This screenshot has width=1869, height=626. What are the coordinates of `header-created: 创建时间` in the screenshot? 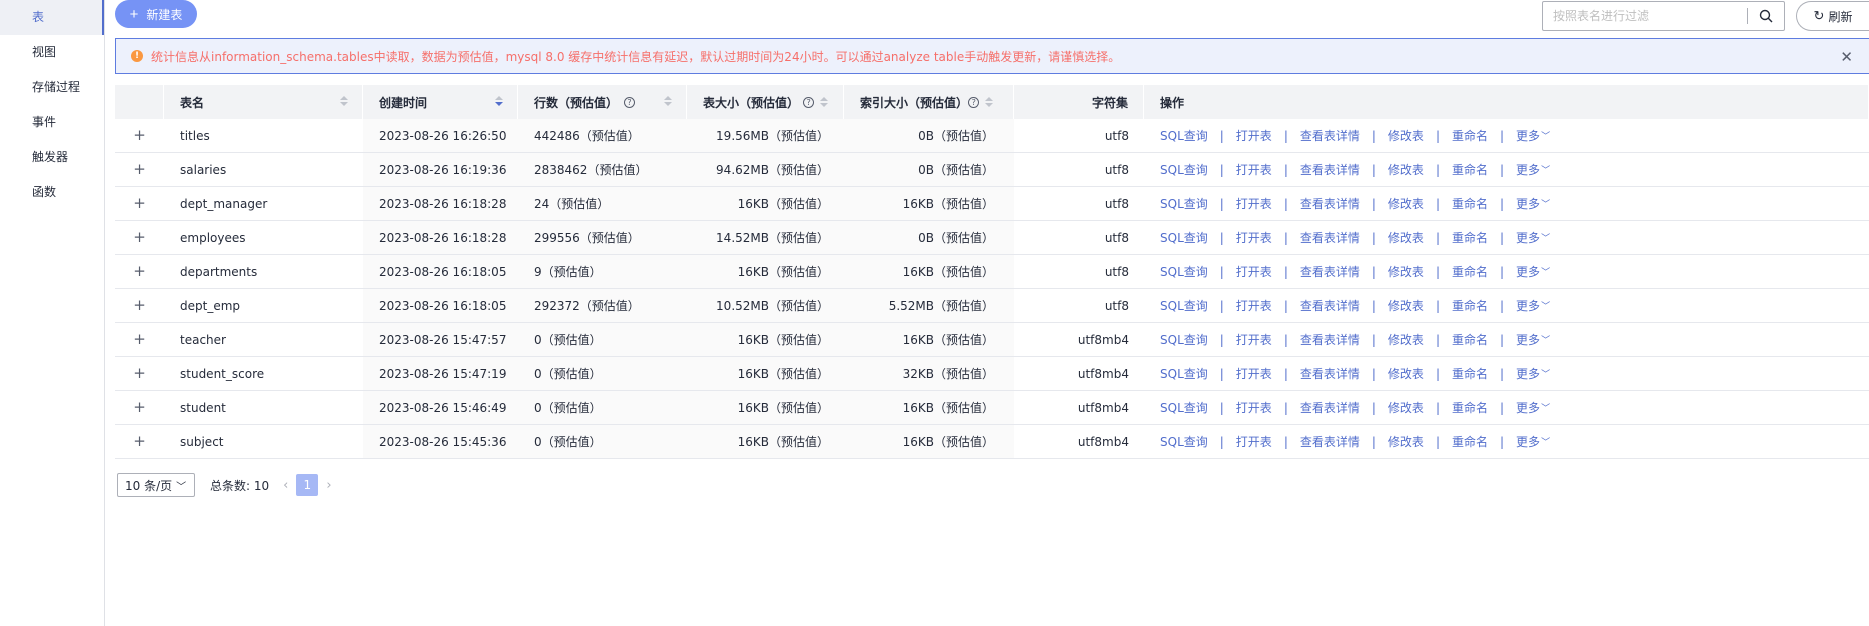 It's located at (440, 102).